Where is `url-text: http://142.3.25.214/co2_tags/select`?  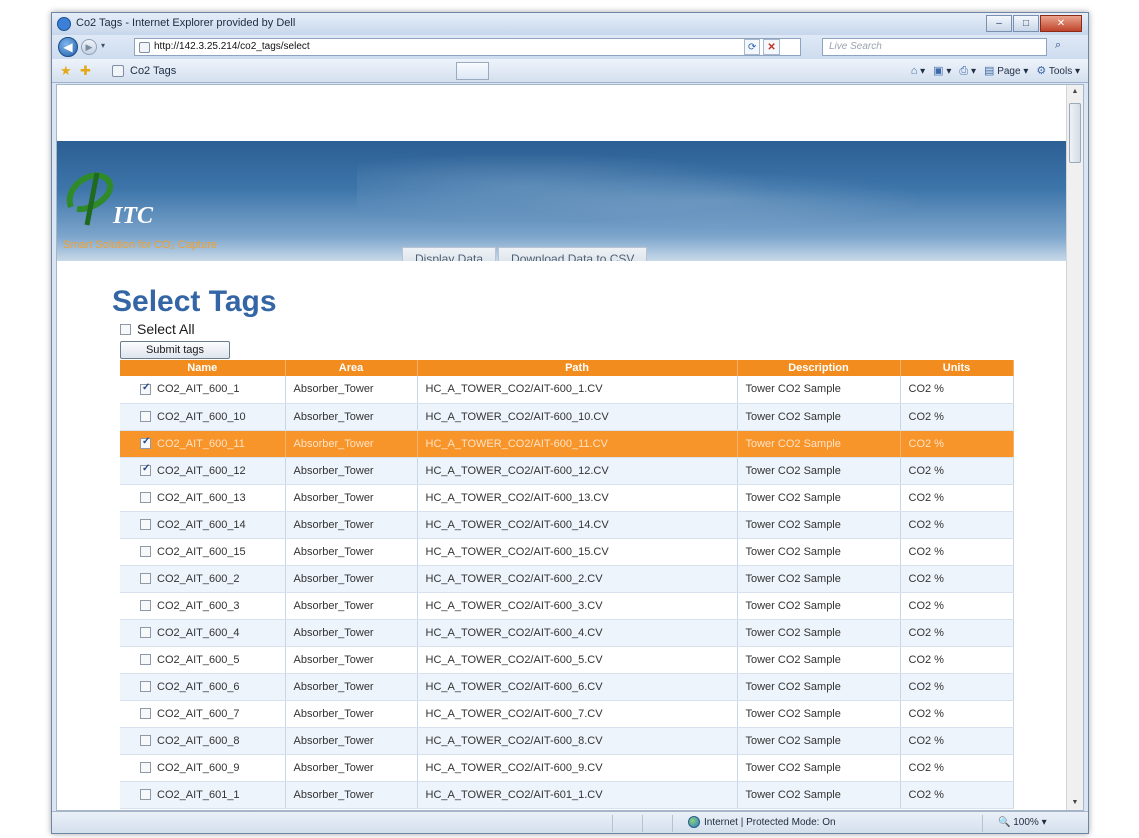 url-text: http://142.3.25.214/co2_tags/select is located at coordinates (232, 46).